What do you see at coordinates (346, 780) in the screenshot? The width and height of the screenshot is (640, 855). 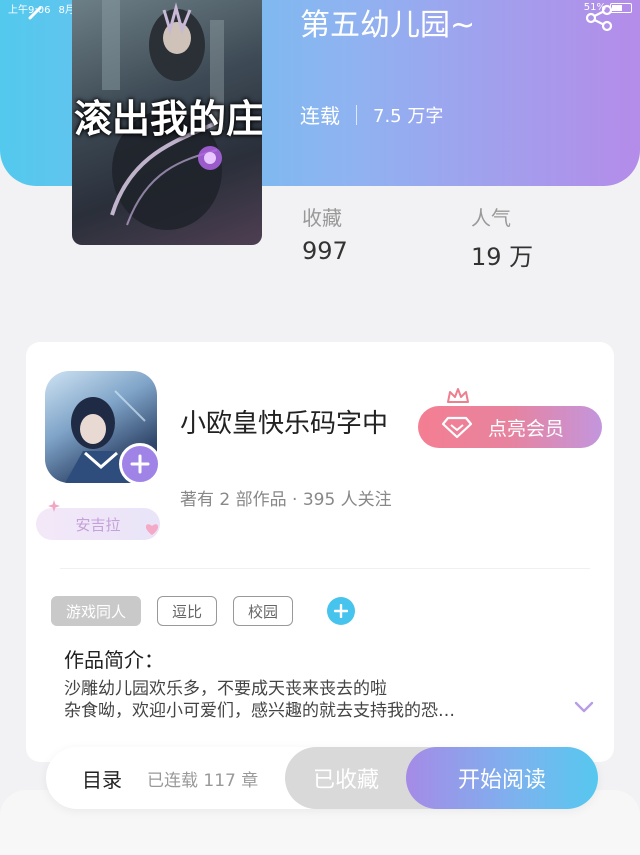 I see `collected-button-label: 已收藏` at bounding box center [346, 780].